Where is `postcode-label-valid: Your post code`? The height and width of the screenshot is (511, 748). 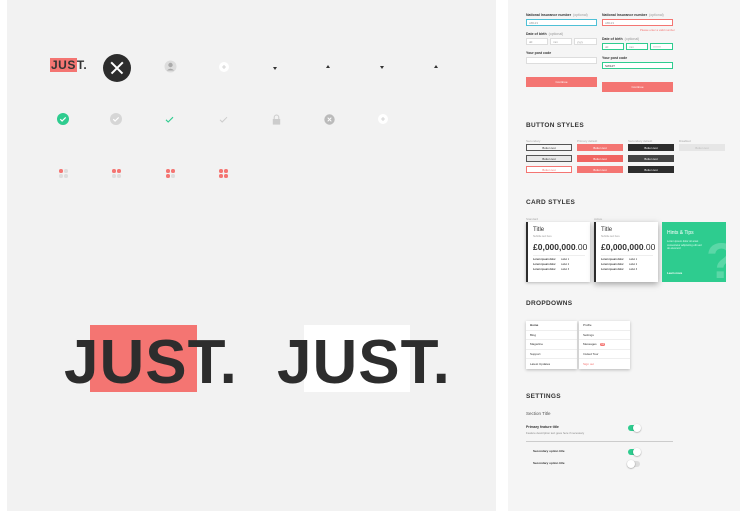
postcode-label-valid: Your post code is located at coordinates (615, 58).